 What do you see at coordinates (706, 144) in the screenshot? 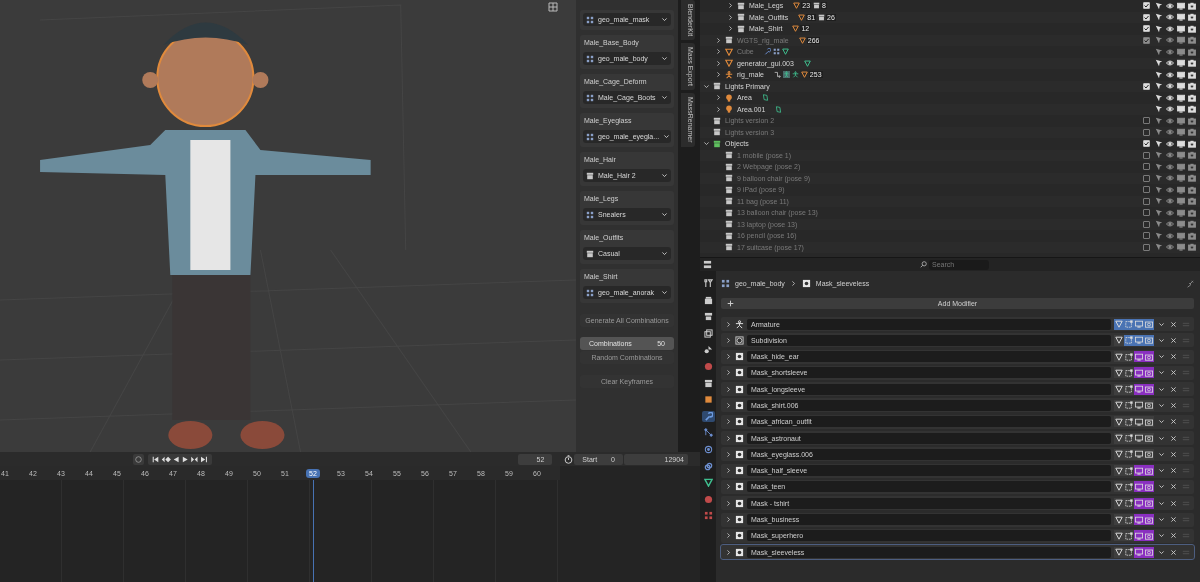
I see `chevron-icon` at bounding box center [706, 144].